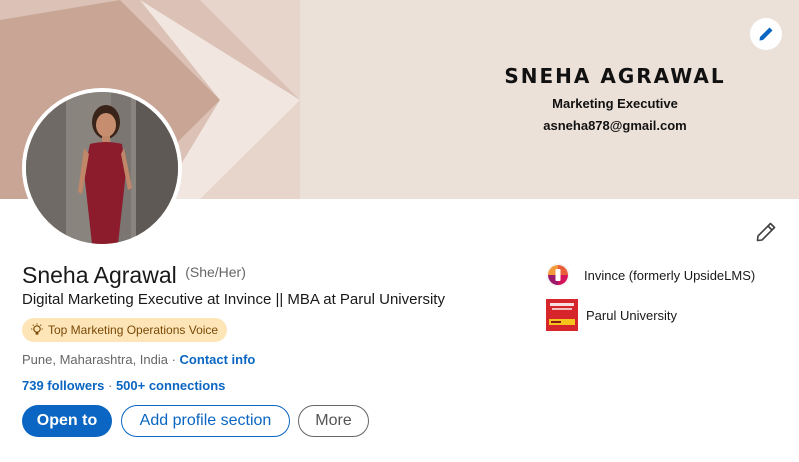 The image size is (799, 462). I want to click on profile-photo, so click(102, 168).